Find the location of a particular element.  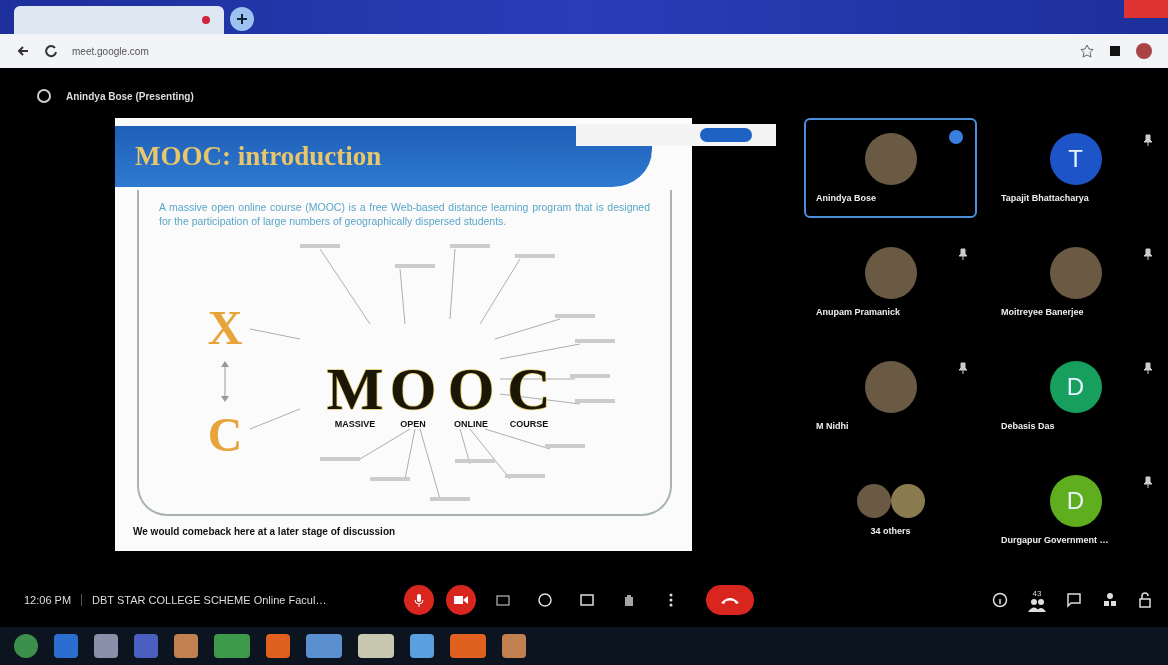

present-screen-icon is located at coordinates (587, 600).